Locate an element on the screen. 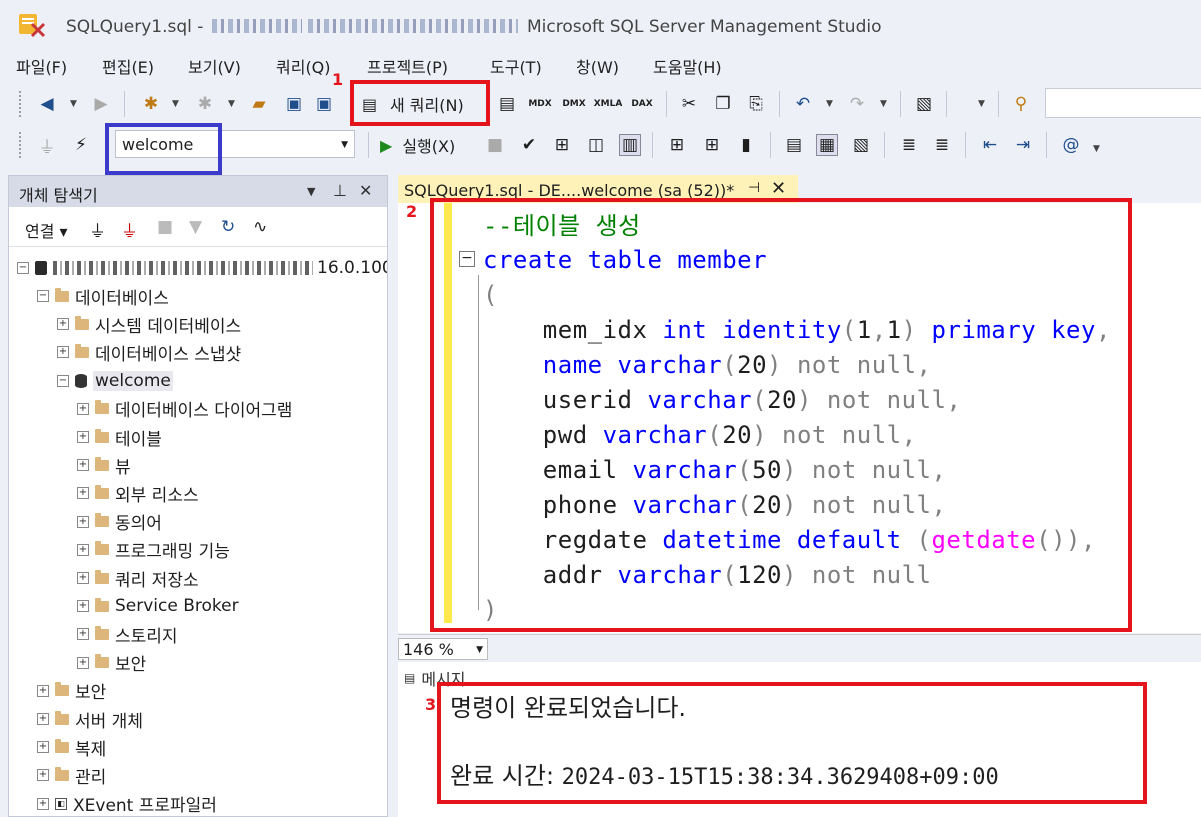 The image size is (1201, 817). tree-node: + 뷰 is located at coordinates (104, 465).